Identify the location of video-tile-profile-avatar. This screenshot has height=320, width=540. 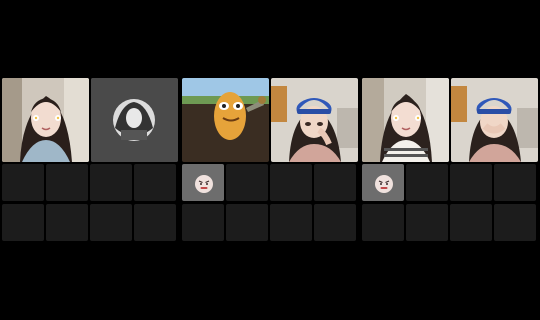
(134, 120).